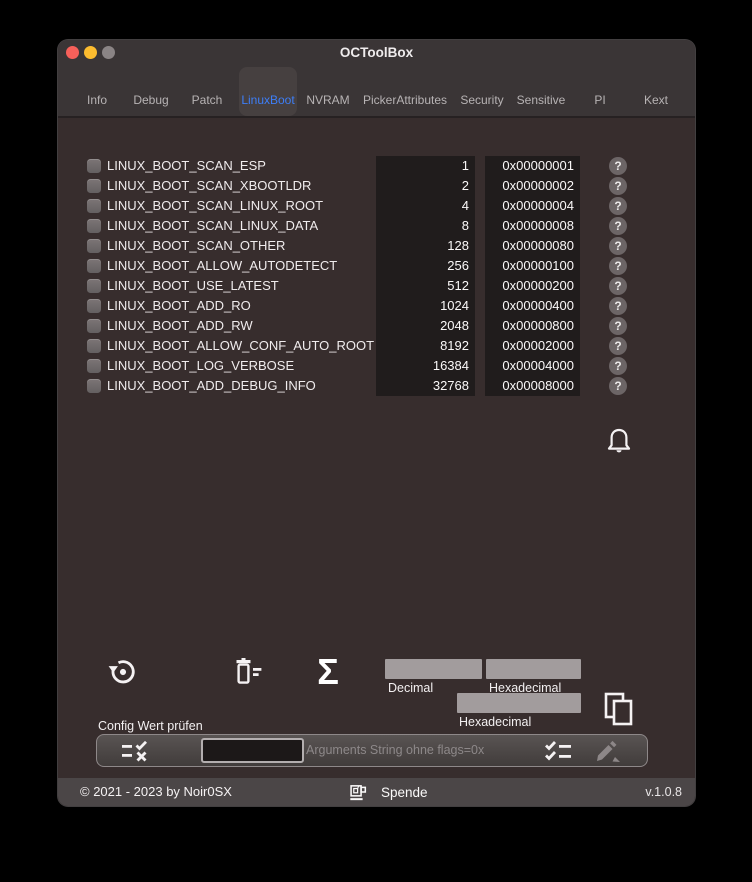  What do you see at coordinates (222, 265) in the screenshot?
I see `flag-label: LINUX_BOOT_ALLOW_AUTODETECT` at bounding box center [222, 265].